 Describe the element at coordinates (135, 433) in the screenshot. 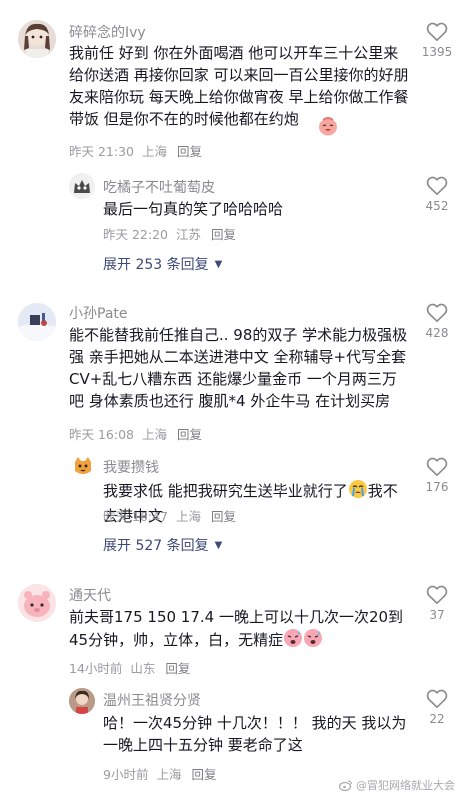

I see `comment-meta: 昨天 16:08 上海 回复` at that location.